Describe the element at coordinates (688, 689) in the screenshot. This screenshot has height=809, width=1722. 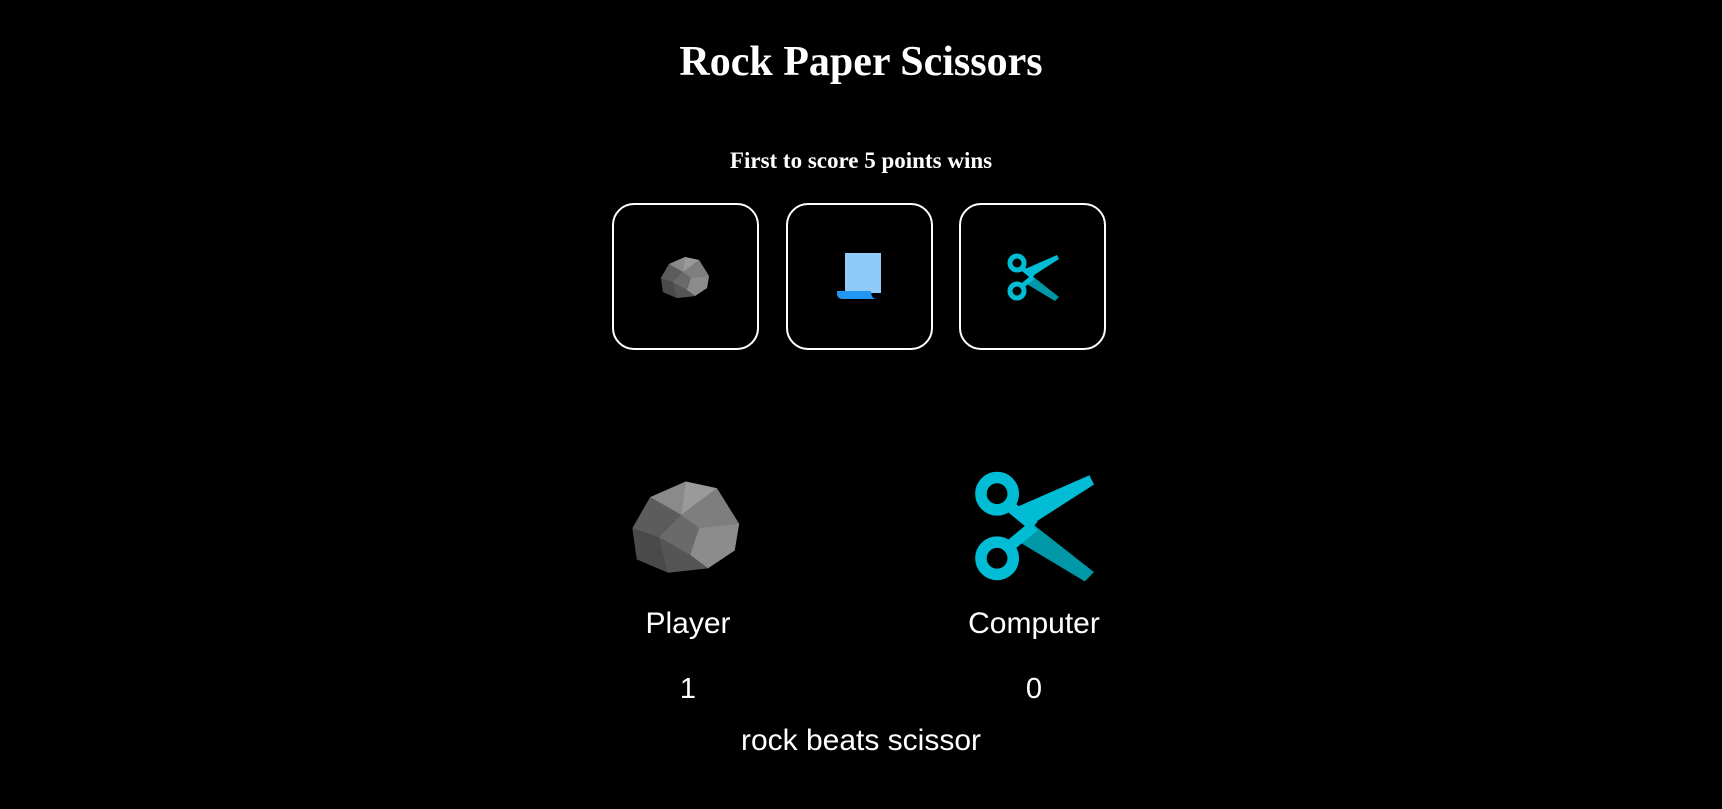
I see `player-score: 1` at that location.